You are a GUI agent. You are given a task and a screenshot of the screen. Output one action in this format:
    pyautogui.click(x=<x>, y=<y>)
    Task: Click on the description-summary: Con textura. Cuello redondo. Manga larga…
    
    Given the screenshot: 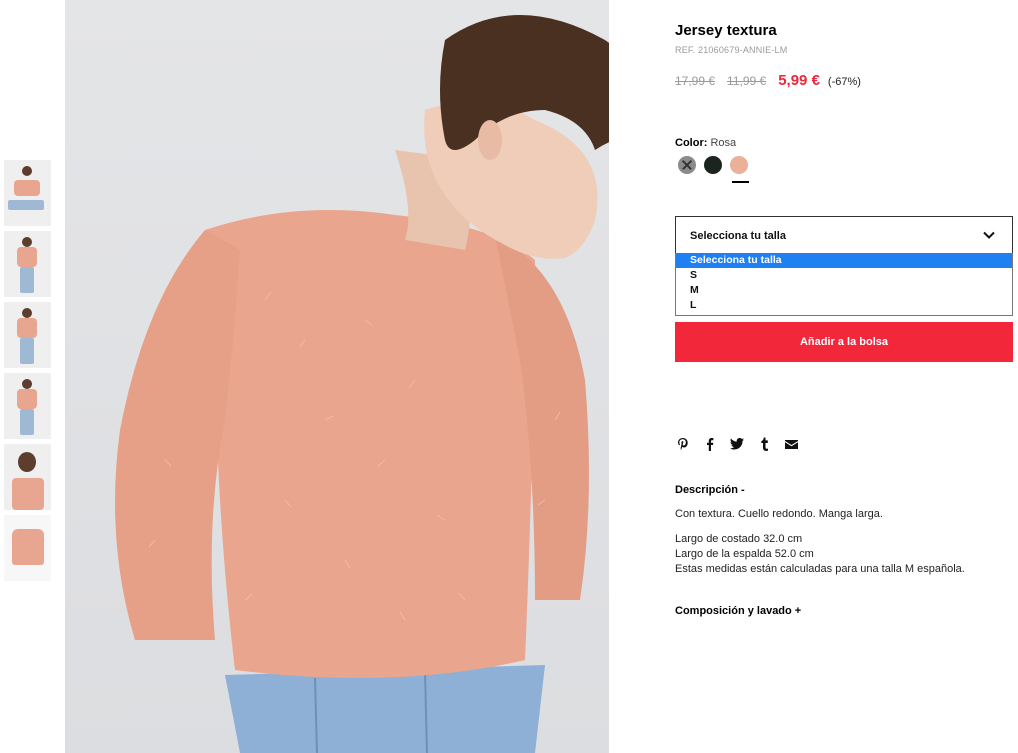 What is the action you would take?
    pyautogui.click(x=779, y=514)
    